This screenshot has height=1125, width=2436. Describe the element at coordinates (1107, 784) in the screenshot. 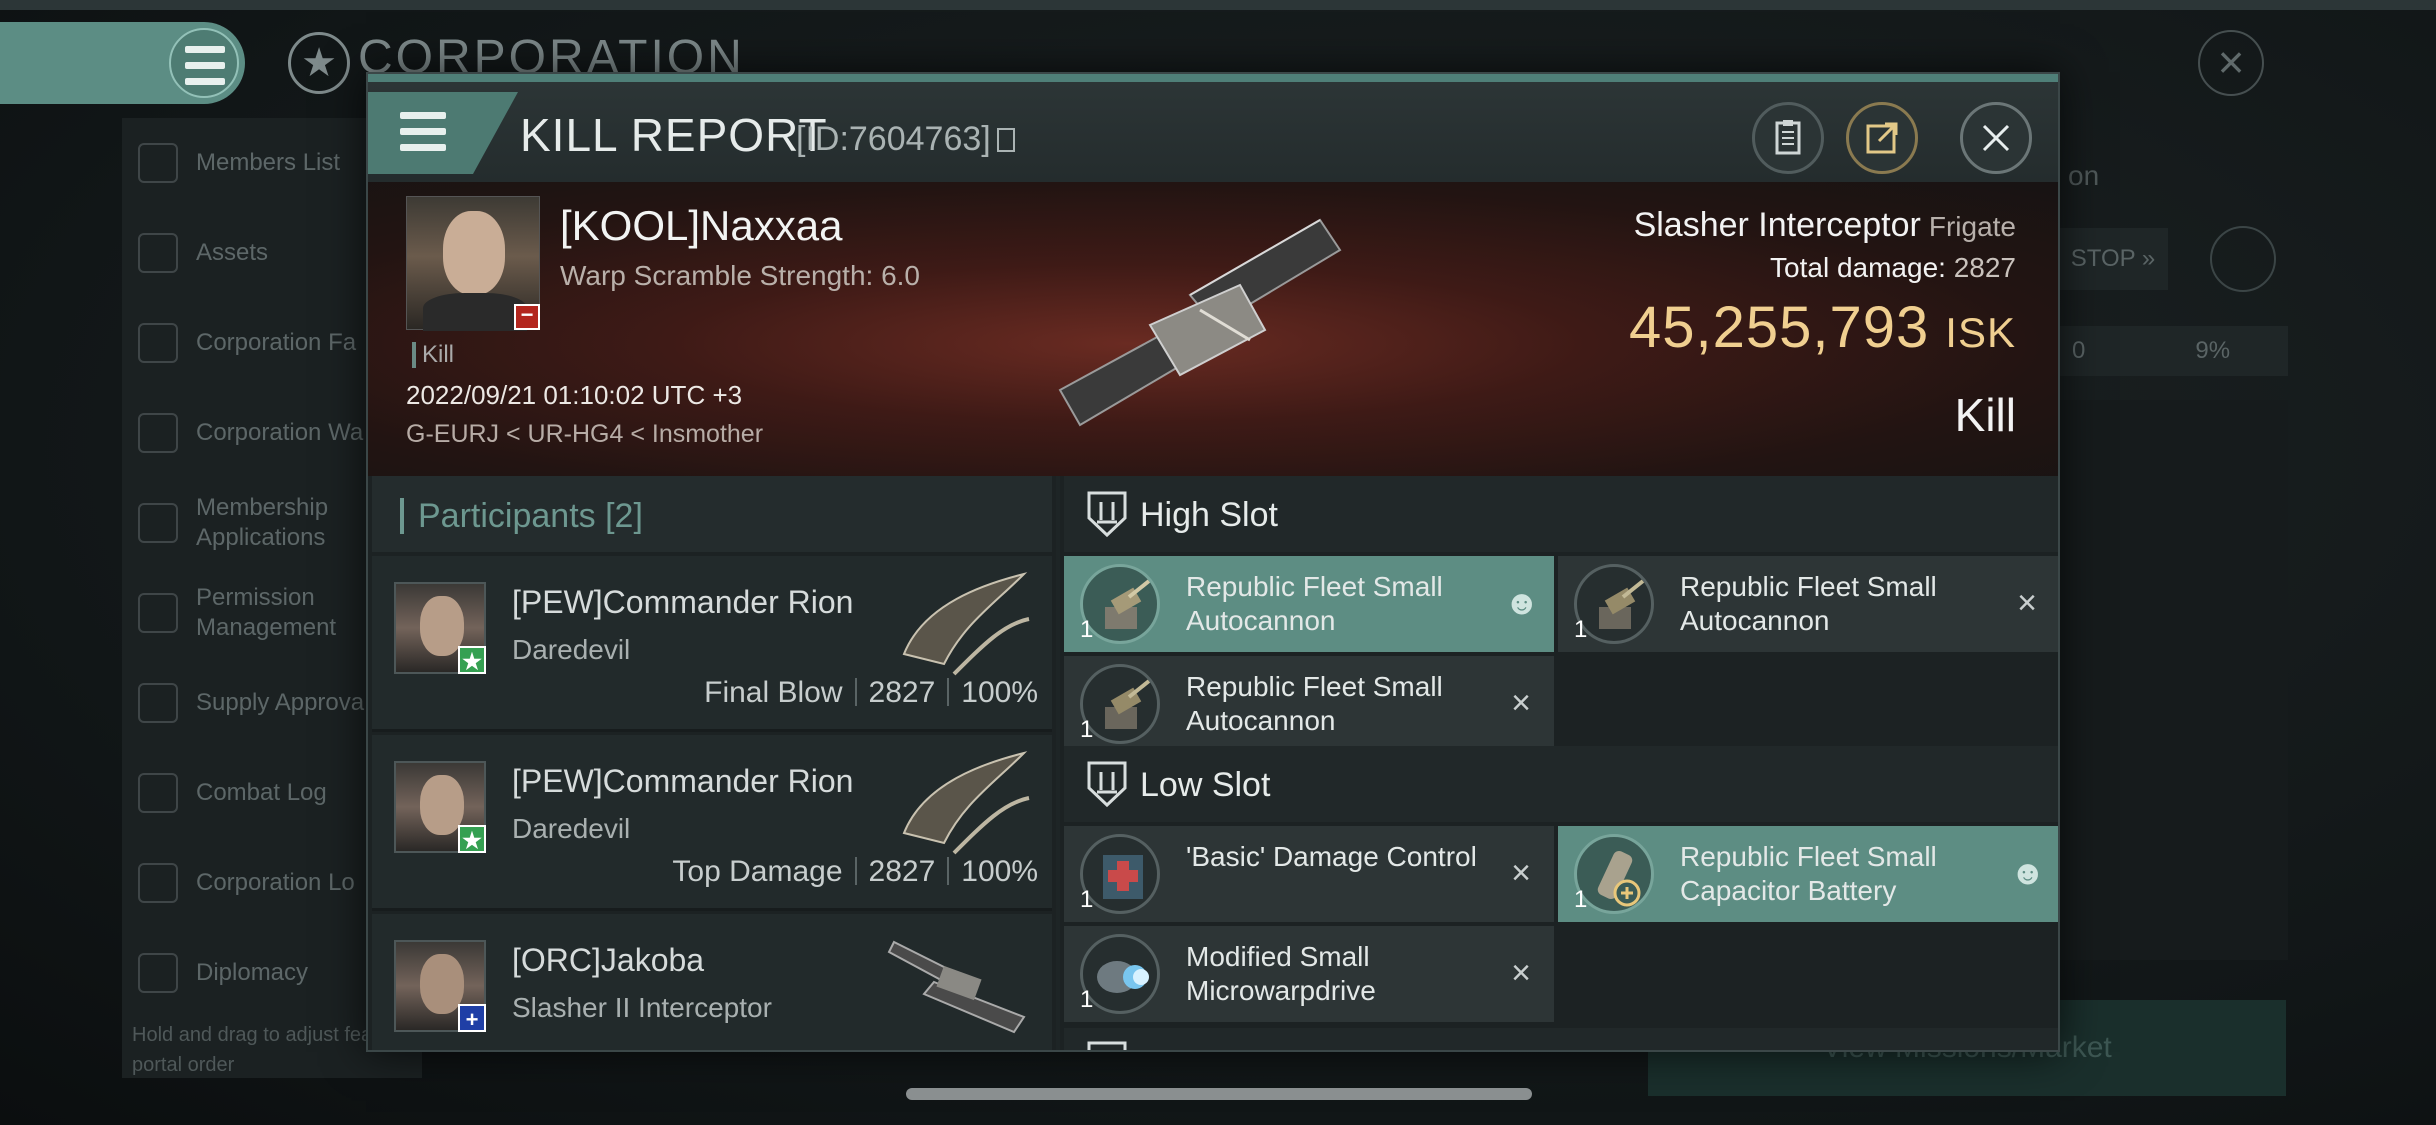

I see `low-slot-icon` at that location.